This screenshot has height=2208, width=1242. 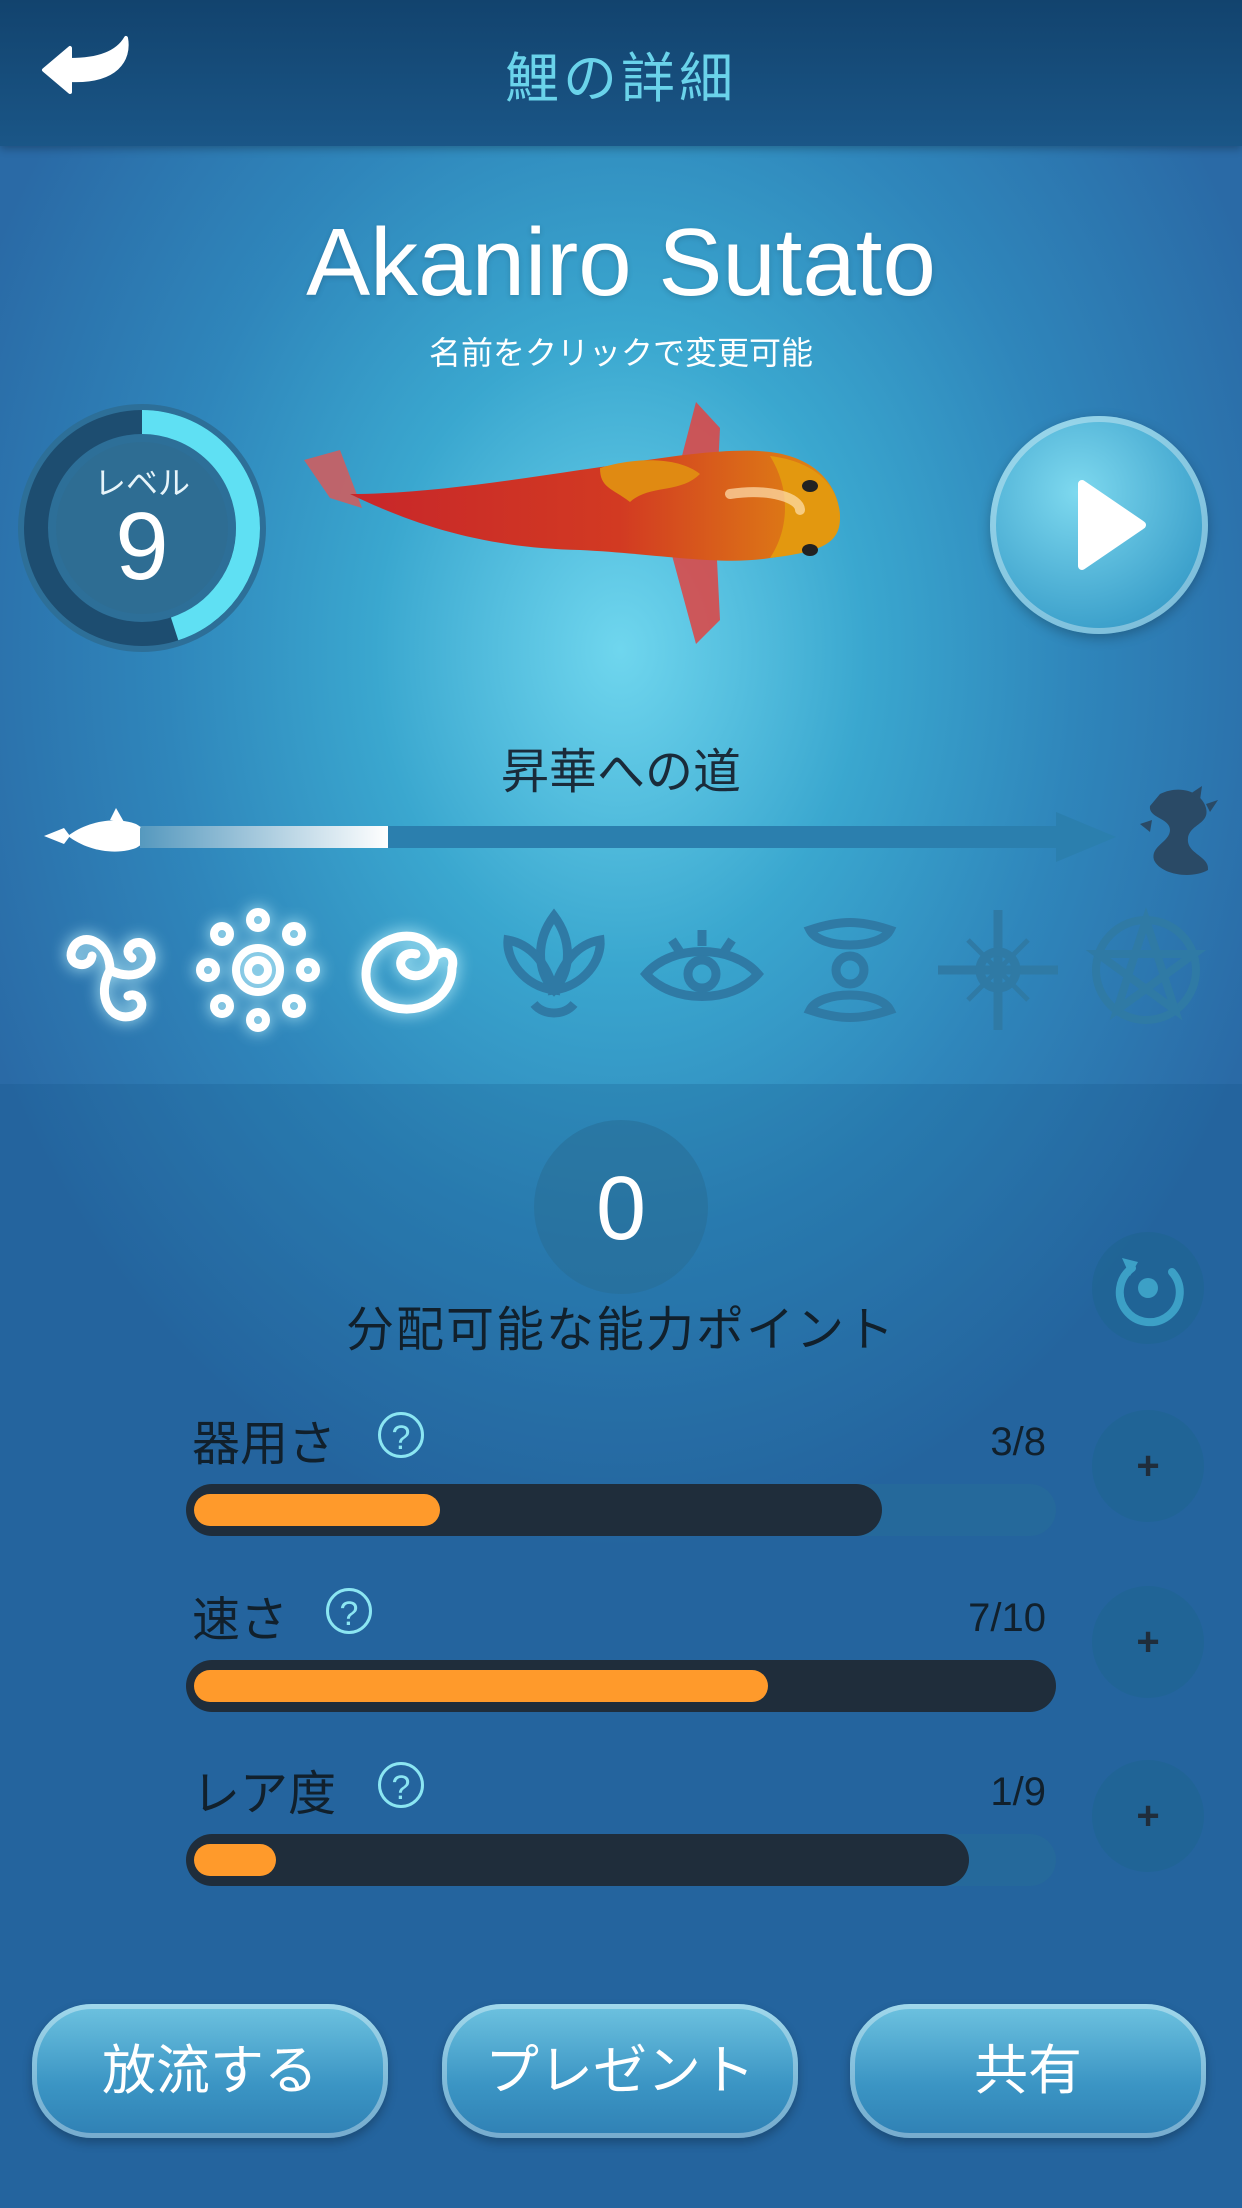 I want to click on stat-label: 器用さ, so click(x=264, y=1444).